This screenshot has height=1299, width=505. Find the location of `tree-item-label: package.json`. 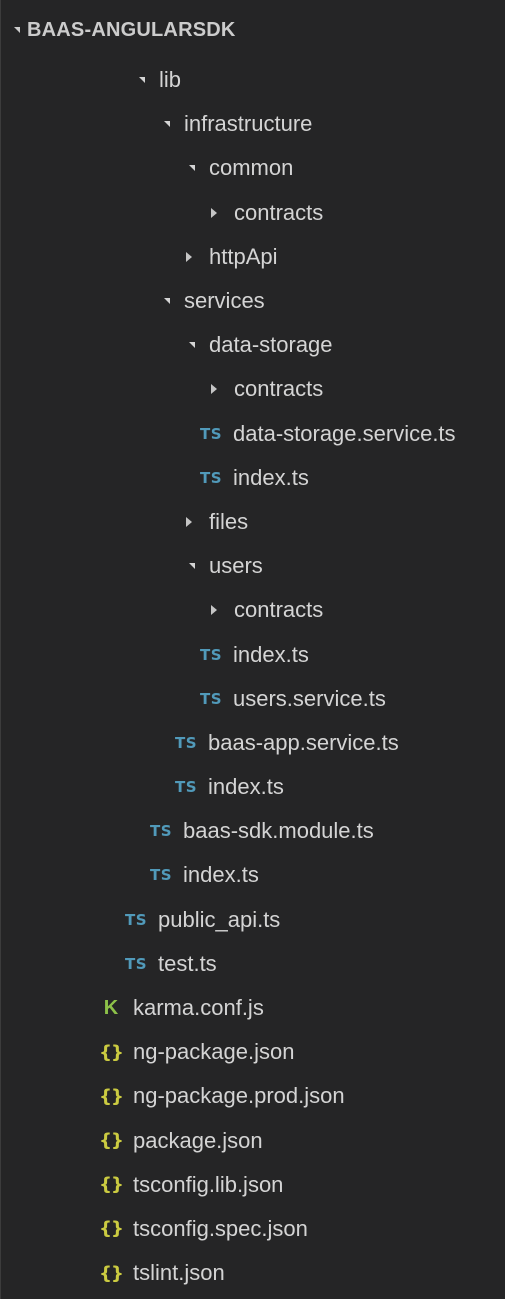

tree-item-label: package.json is located at coordinates (198, 1140).